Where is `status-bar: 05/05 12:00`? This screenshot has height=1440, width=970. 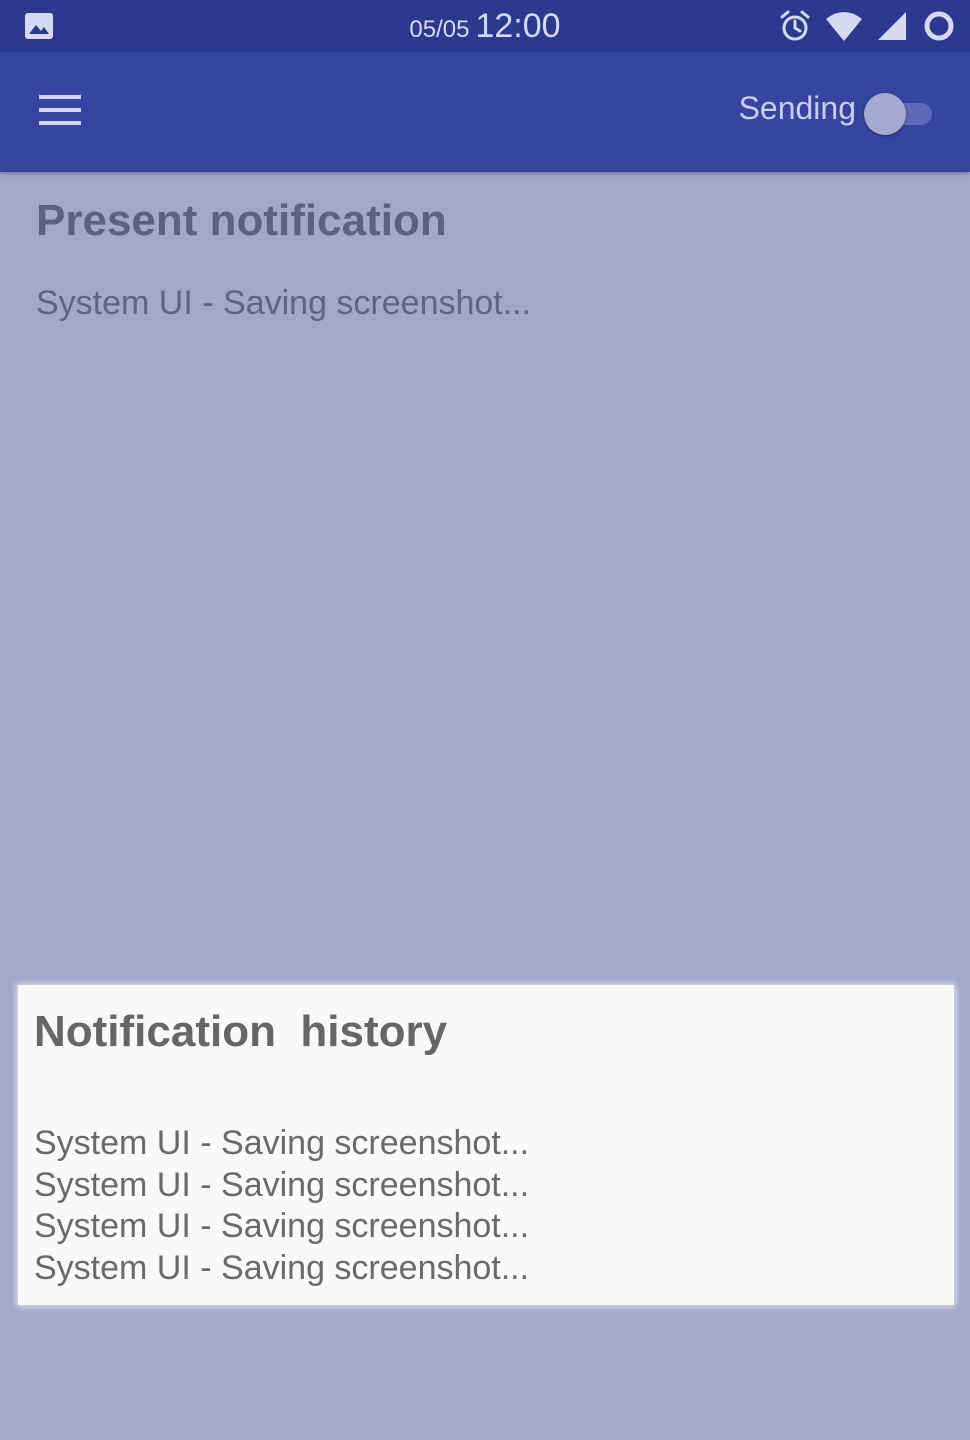
status-bar: 05/05 12:00 is located at coordinates (485, 26).